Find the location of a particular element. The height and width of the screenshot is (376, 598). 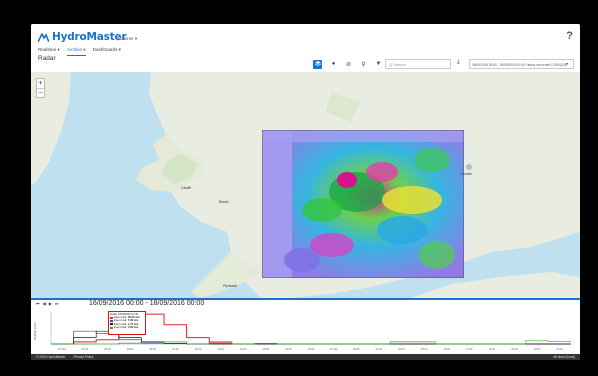

nav-archive: Archive ▾ is located at coordinates (76, 51).